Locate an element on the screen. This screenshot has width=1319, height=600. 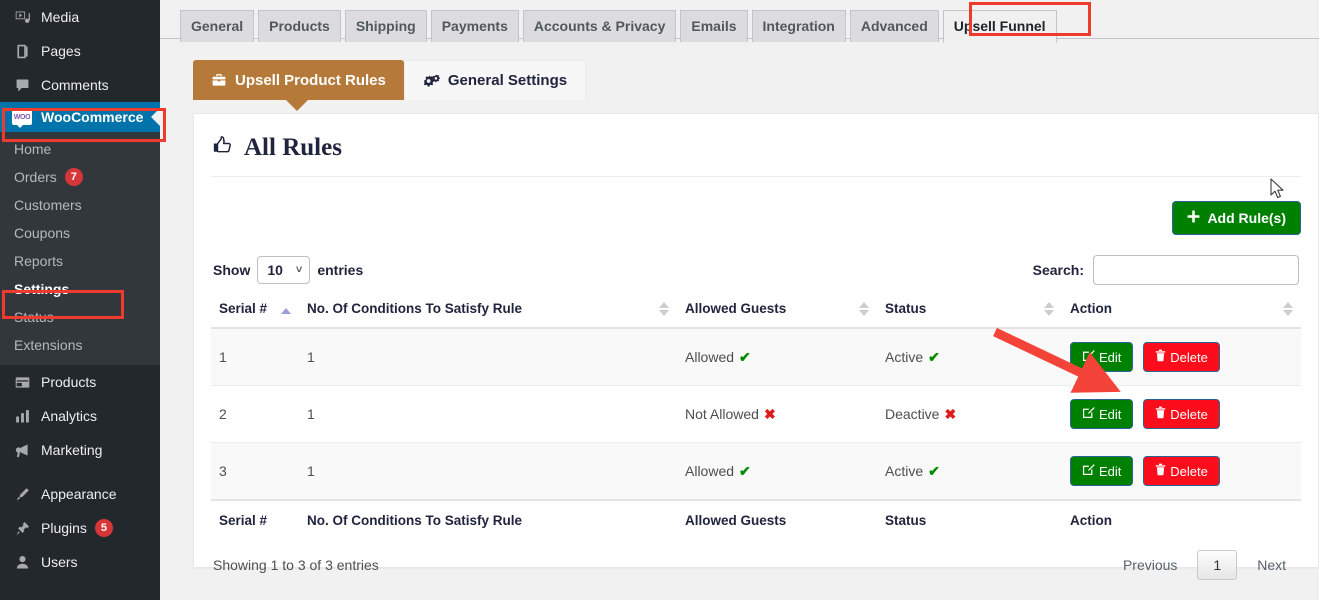
sidebar-subitem-label: Settings is located at coordinates (42, 289).